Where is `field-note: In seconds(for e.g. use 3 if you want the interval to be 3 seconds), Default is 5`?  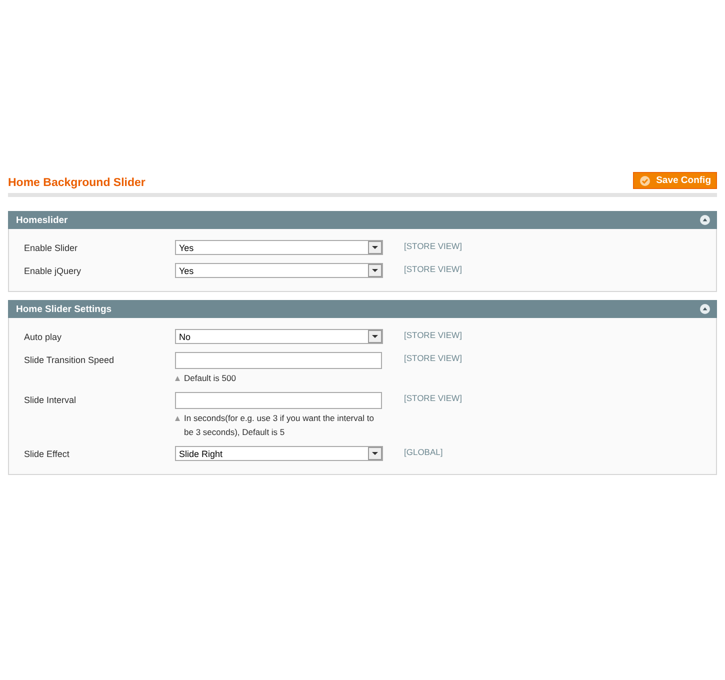 field-note: In seconds(for e.g. use 3 if you want the interval to be 3 seconds), Default is 5 is located at coordinates (279, 425).